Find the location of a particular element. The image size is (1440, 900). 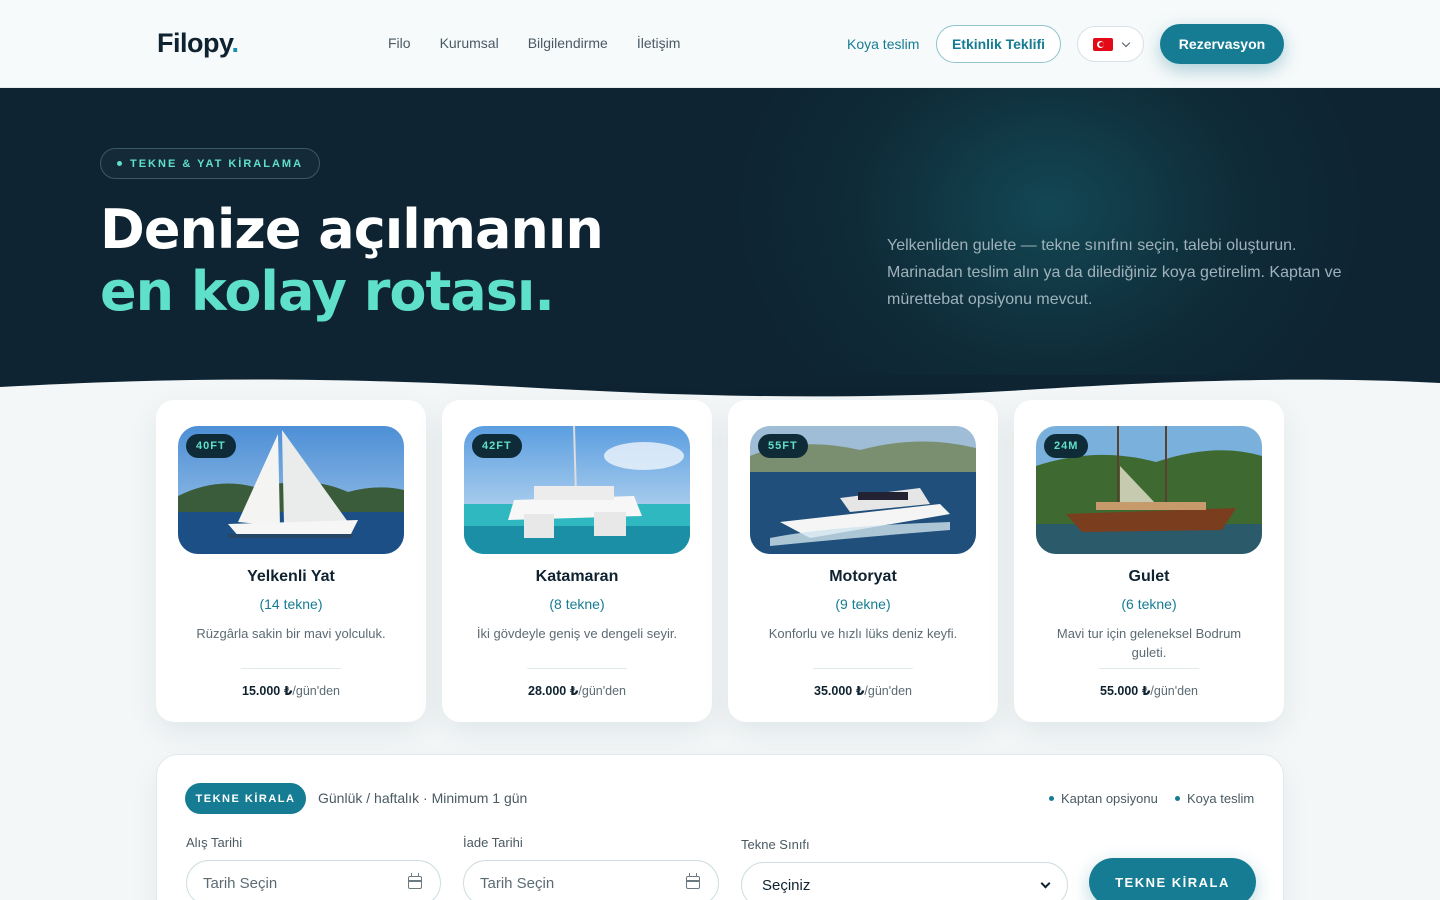

turkey-flag-icon is located at coordinates (1102, 44).